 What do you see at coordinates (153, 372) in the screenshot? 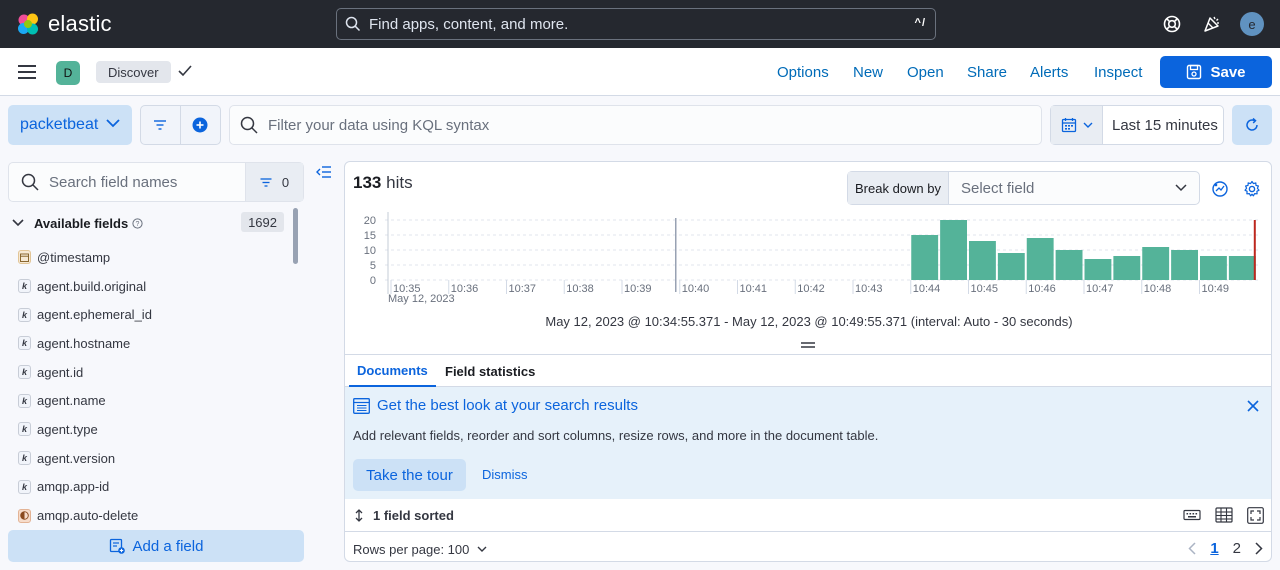
I see `field-list-item: k agent.id` at bounding box center [153, 372].